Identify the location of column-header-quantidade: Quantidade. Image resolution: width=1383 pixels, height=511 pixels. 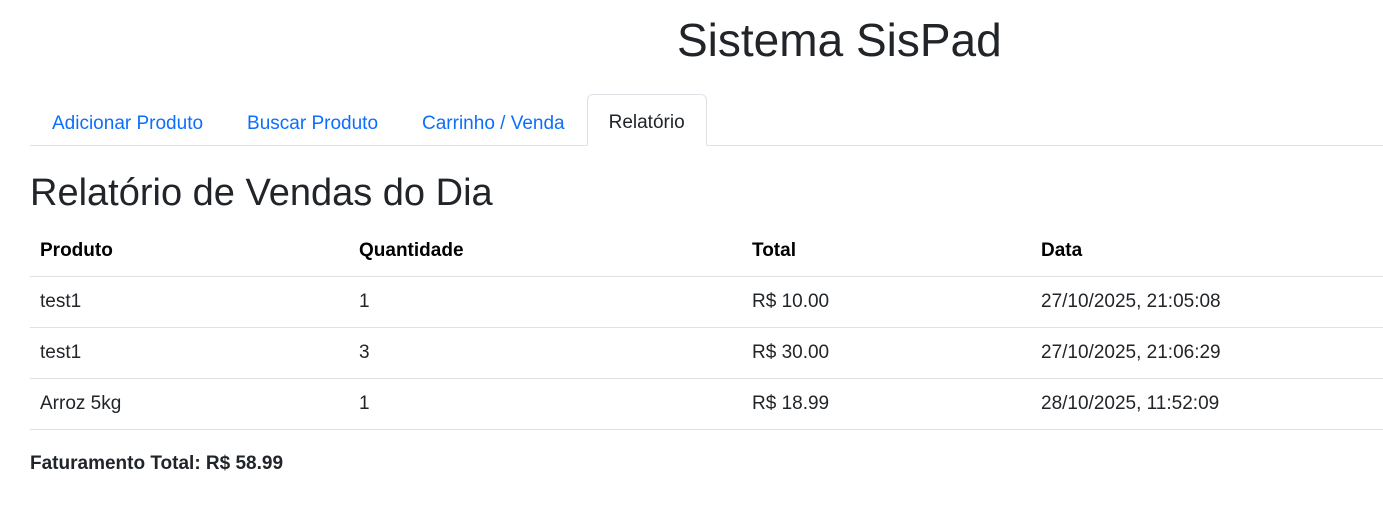
(545, 251).